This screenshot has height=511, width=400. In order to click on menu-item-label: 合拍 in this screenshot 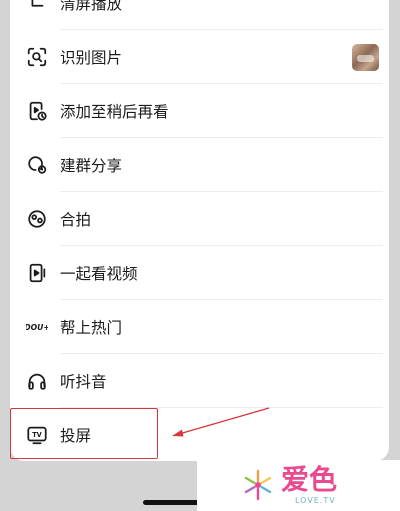, I will do `click(76, 220)`.